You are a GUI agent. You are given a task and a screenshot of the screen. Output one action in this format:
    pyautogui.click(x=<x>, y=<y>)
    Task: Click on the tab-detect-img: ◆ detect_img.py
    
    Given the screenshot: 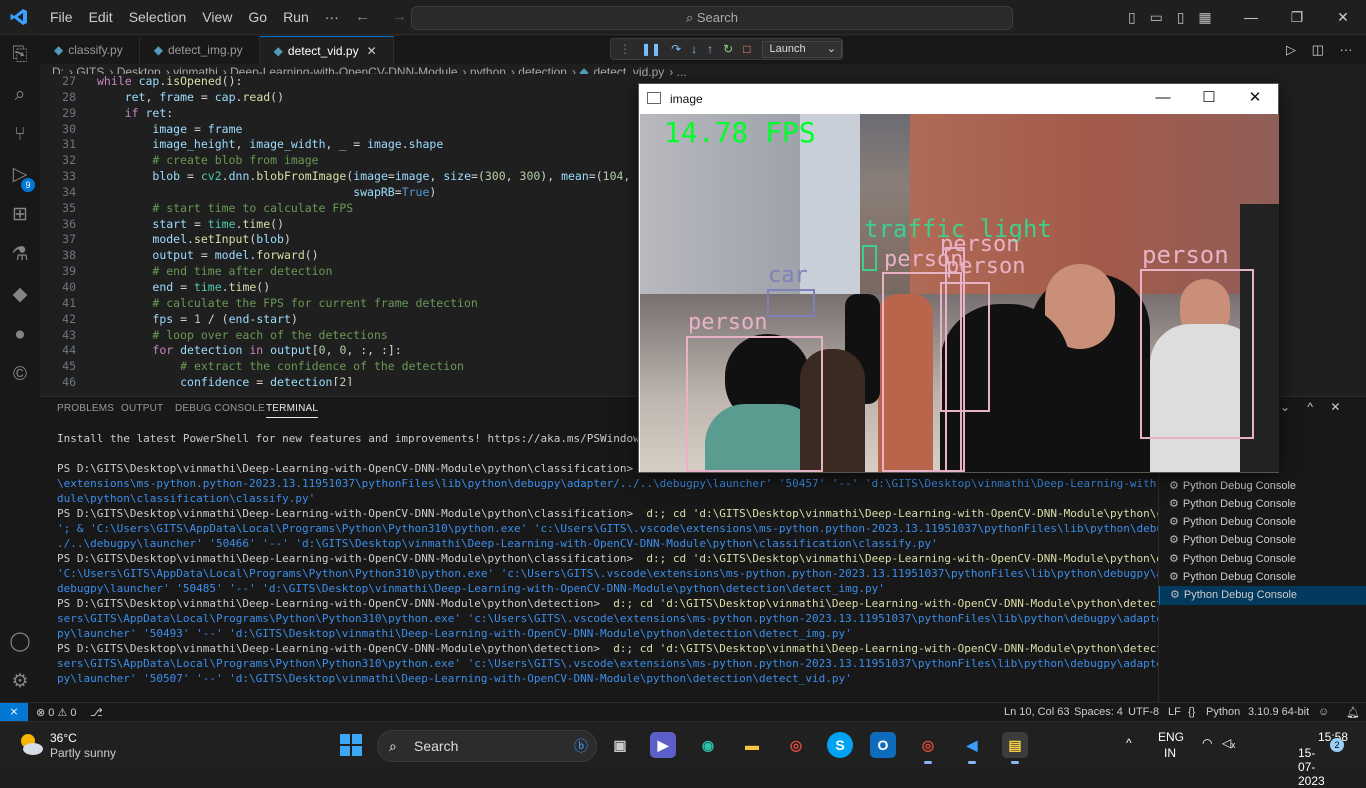 What is the action you would take?
    pyautogui.click(x=200, y=50)
    